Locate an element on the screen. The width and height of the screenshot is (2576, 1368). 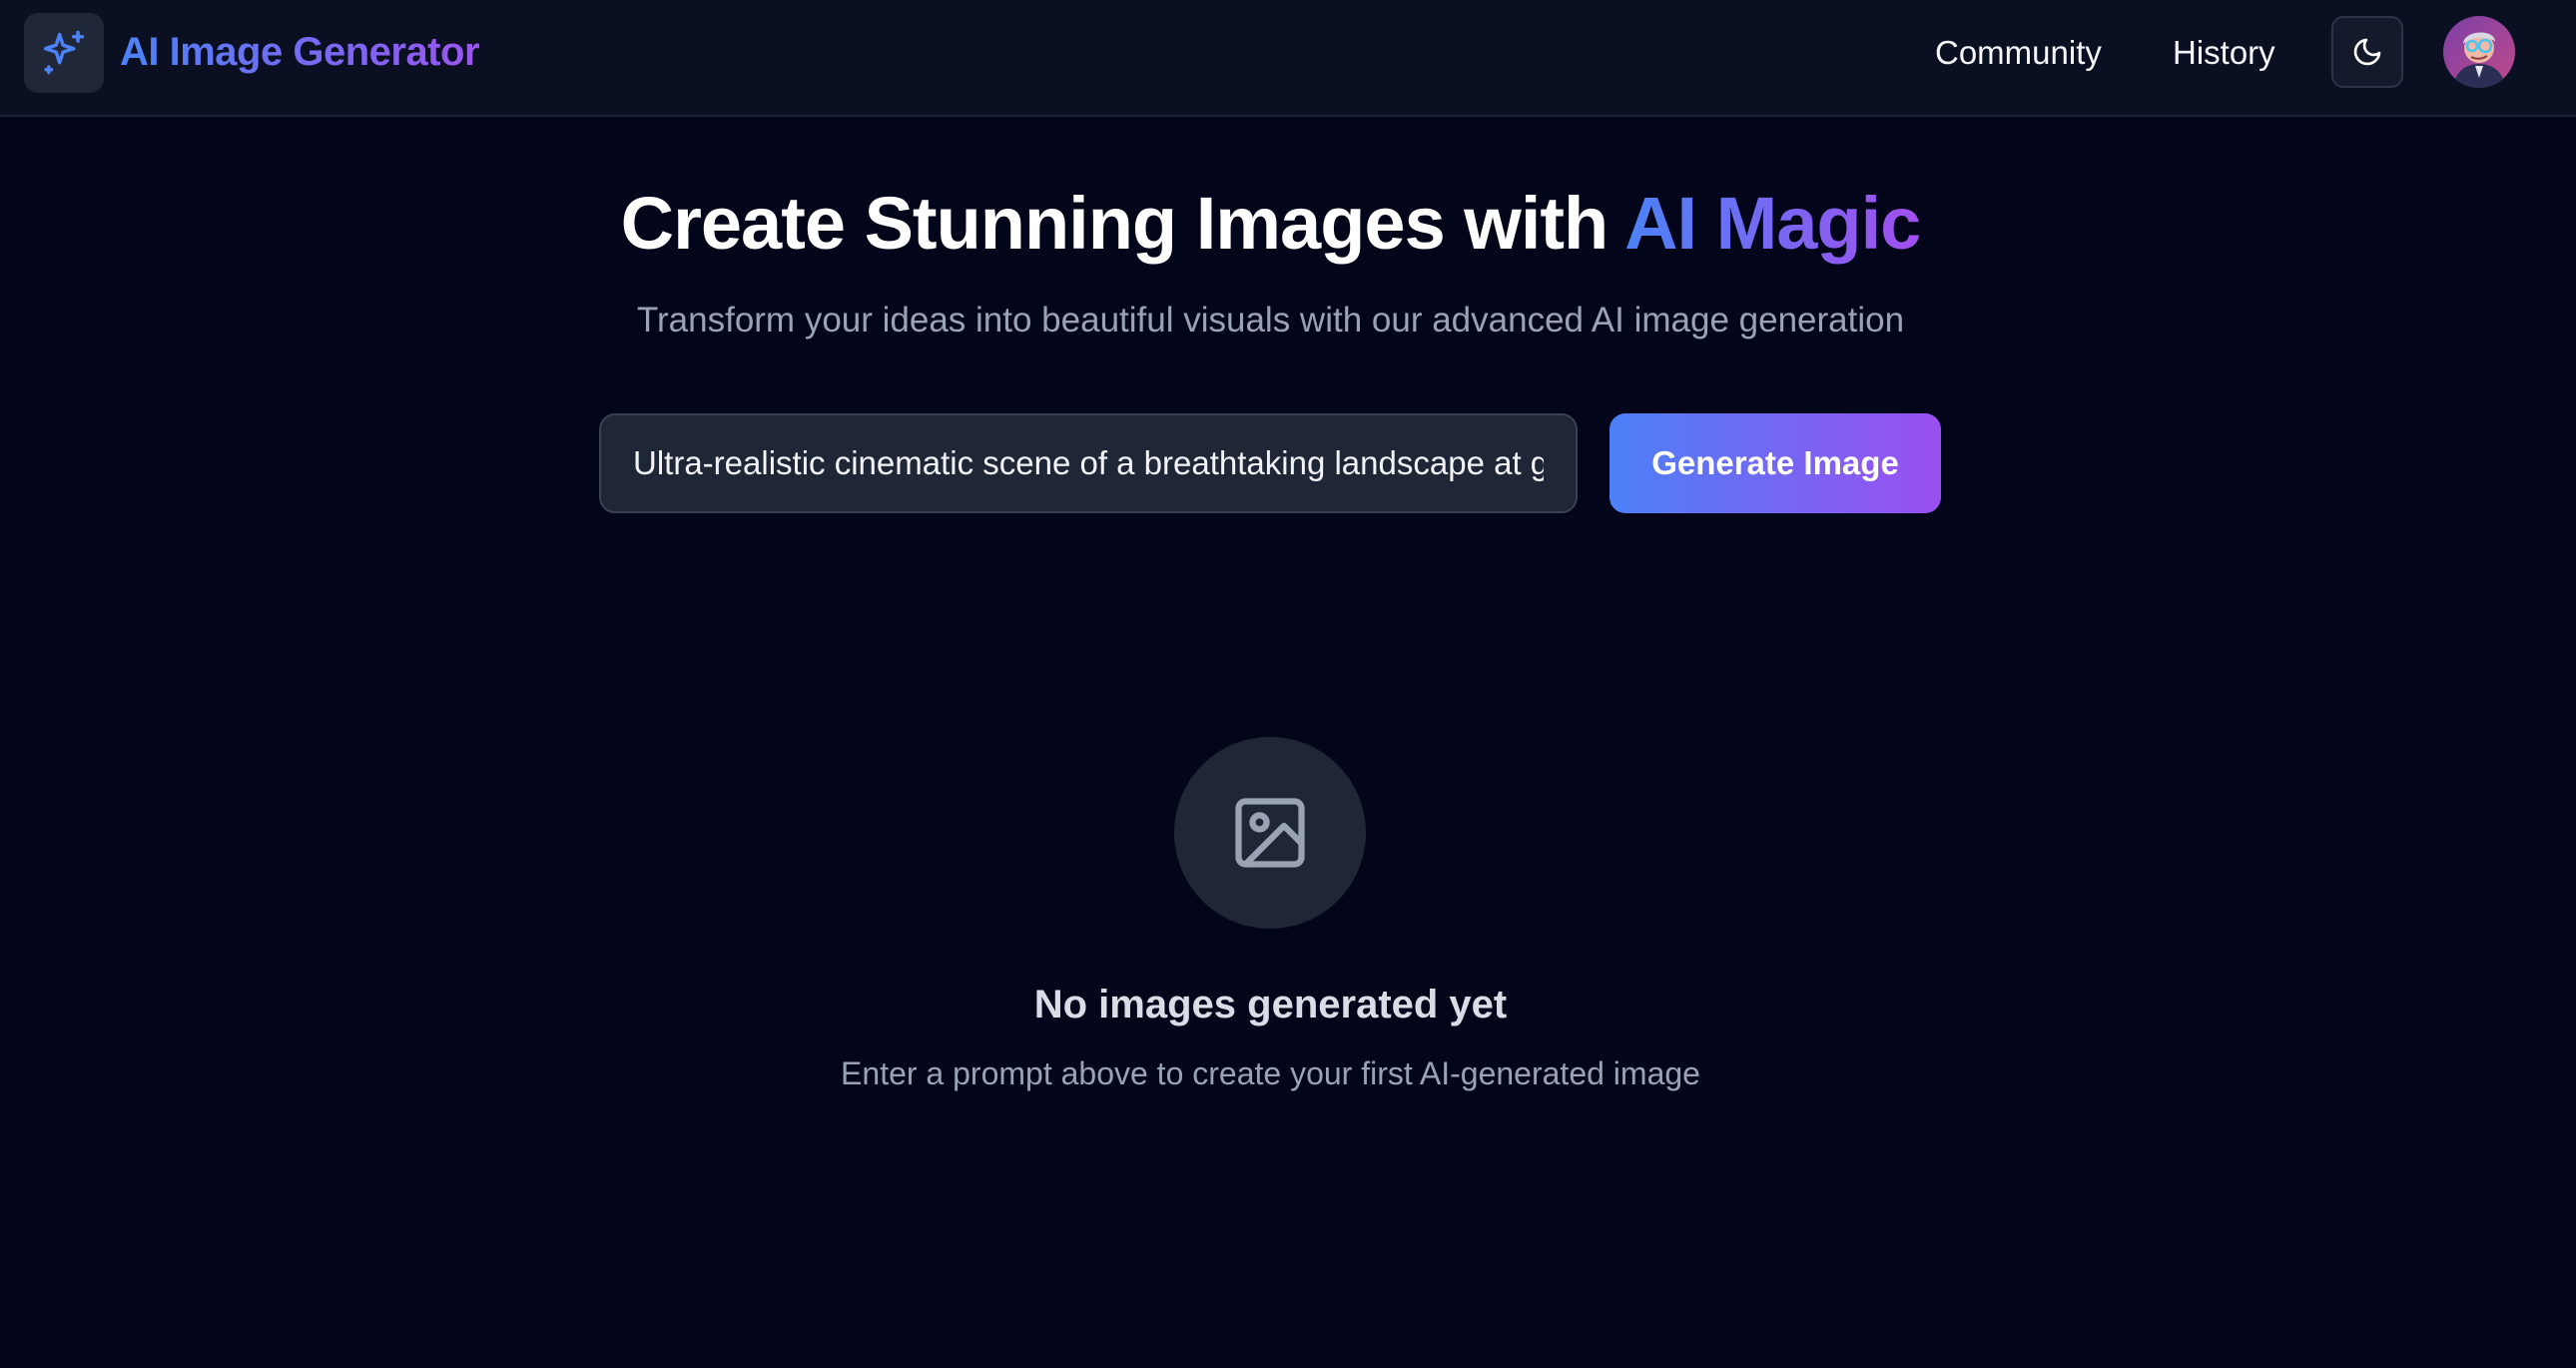
user-avatar is located at coordinates (2479, 52).